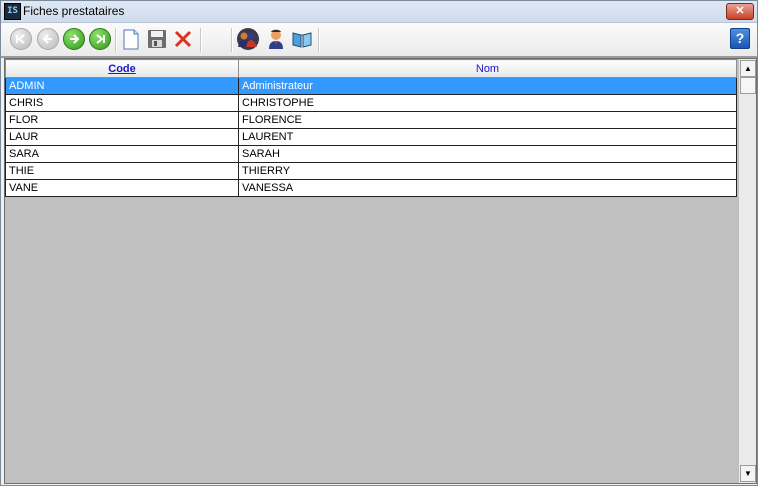 Image resolution: width=758 pixels, height=486 pixels. Describe the element at coordinates (122, 154) in the screenshot. I see `cell-code: SARA` at that location.